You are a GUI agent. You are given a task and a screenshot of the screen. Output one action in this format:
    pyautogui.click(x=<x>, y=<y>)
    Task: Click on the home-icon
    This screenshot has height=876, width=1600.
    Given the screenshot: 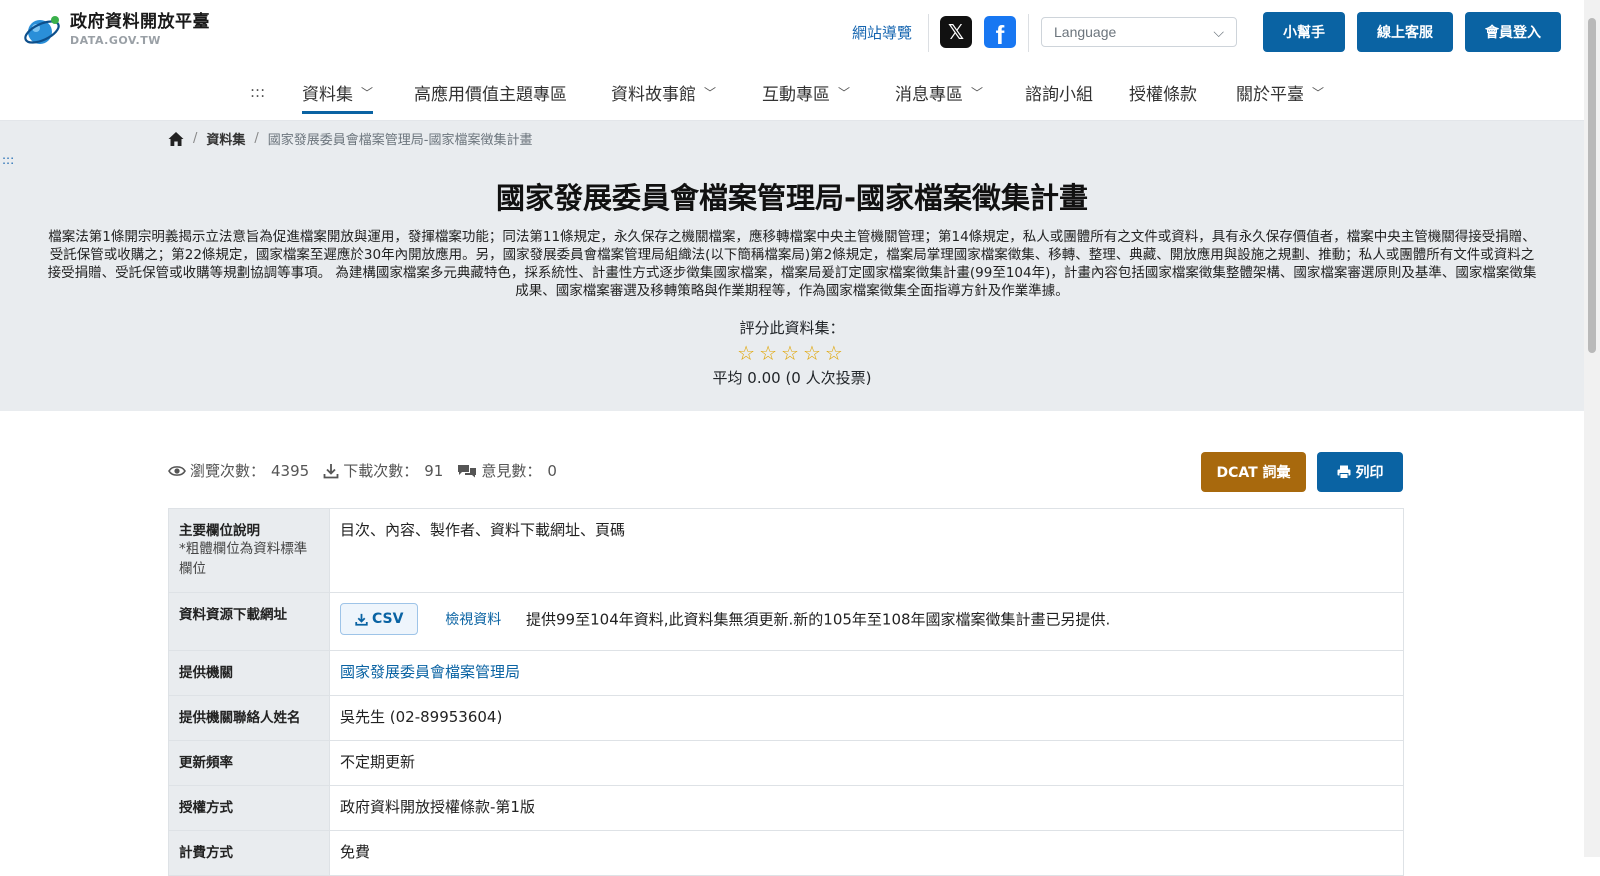 What is the action you would take?
    pyautogui.click(x=176, y=139)
    